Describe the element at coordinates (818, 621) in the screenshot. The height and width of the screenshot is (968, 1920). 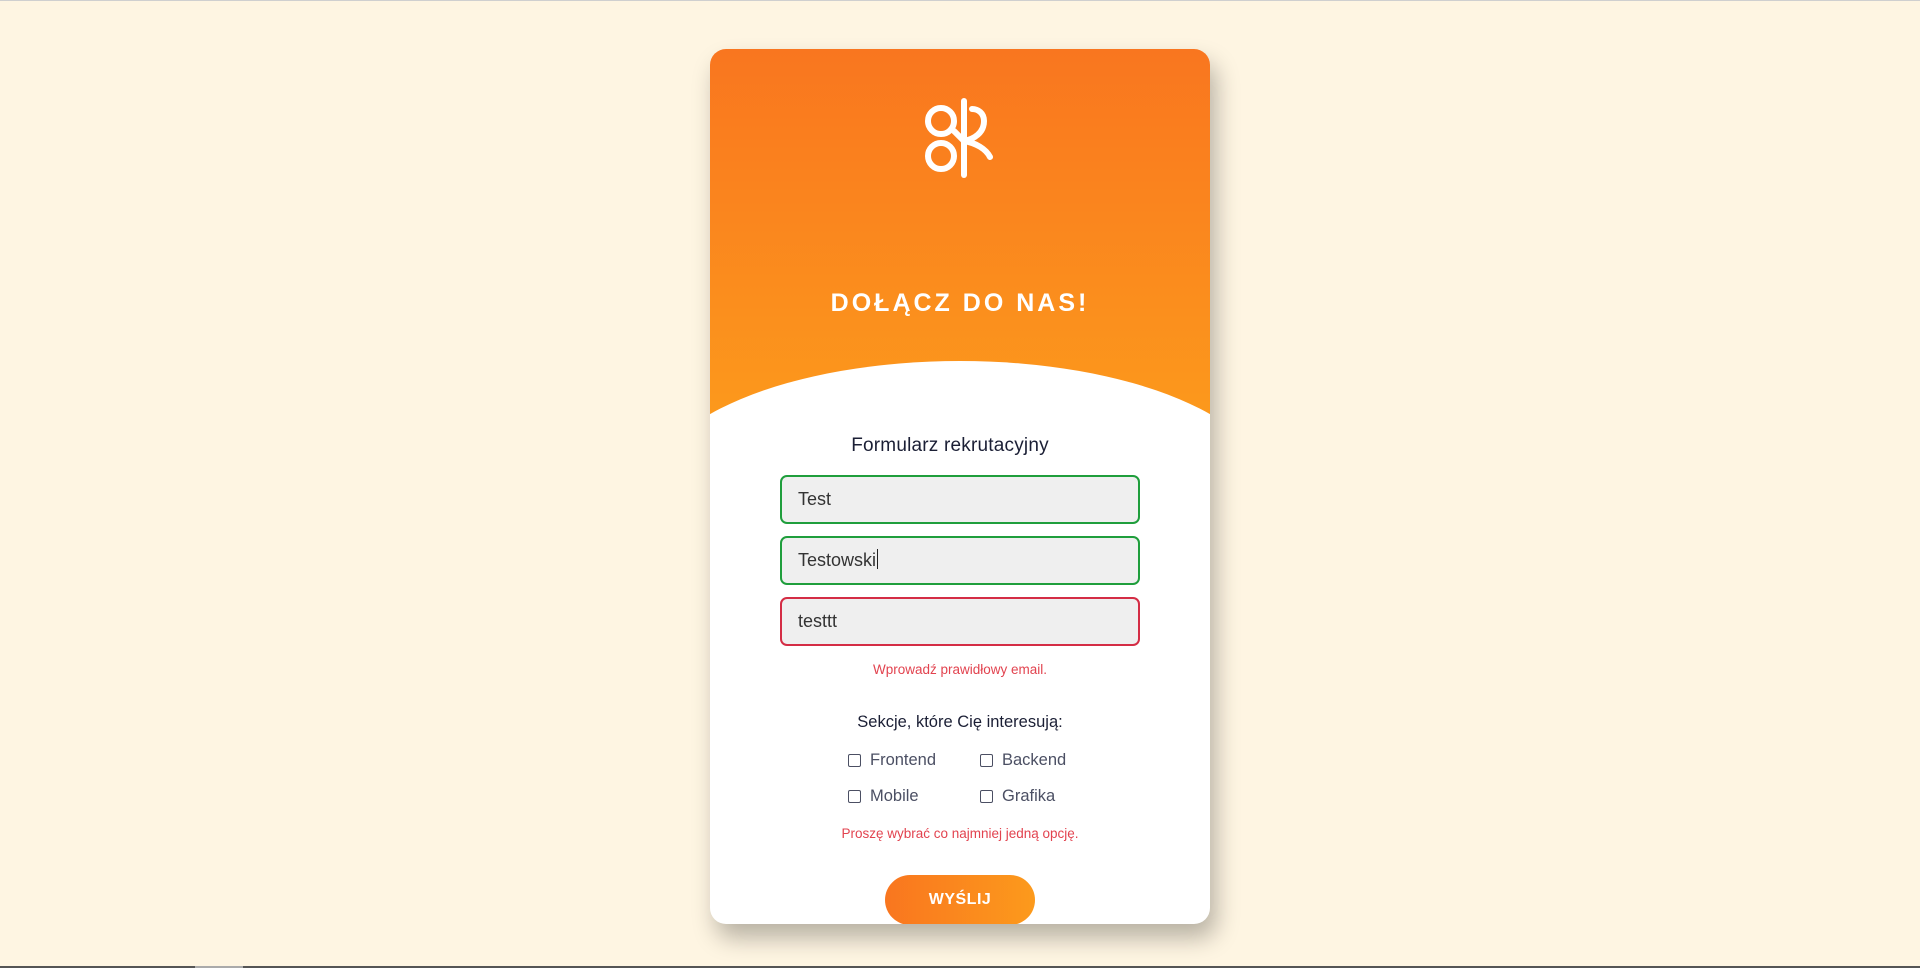
I see `email-value: testtt` at that location.